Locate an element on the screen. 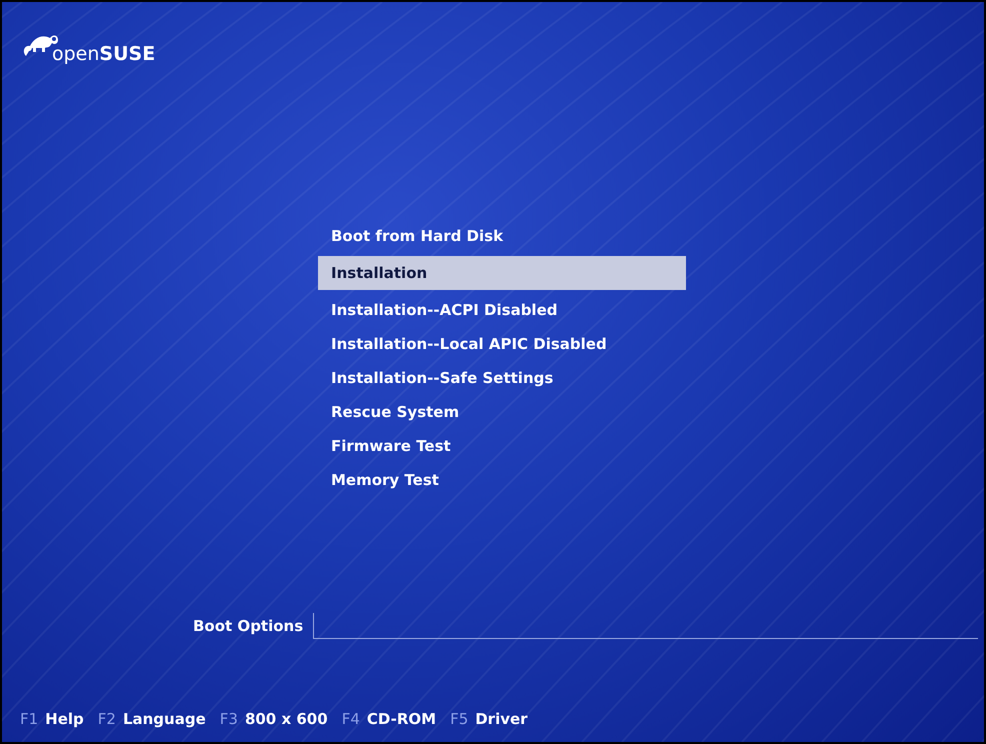 This screenshot has height=744, width=986. boot-menu-item: Installation--Local APIC Disabled is located at coordinates (502, 344).